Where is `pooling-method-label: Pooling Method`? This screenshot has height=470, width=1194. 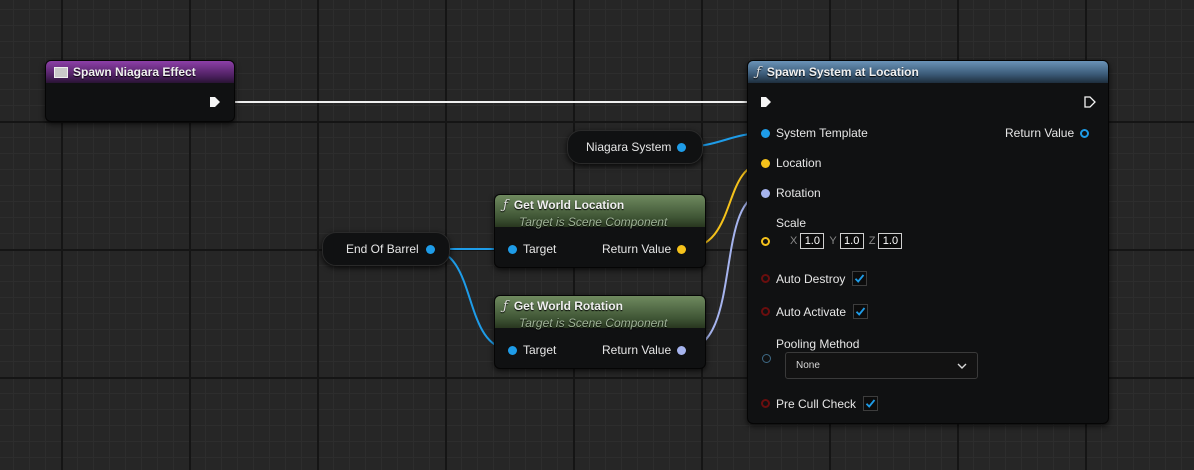
pooling-method-label: Pooling Method is located at coordinates (818, 344).